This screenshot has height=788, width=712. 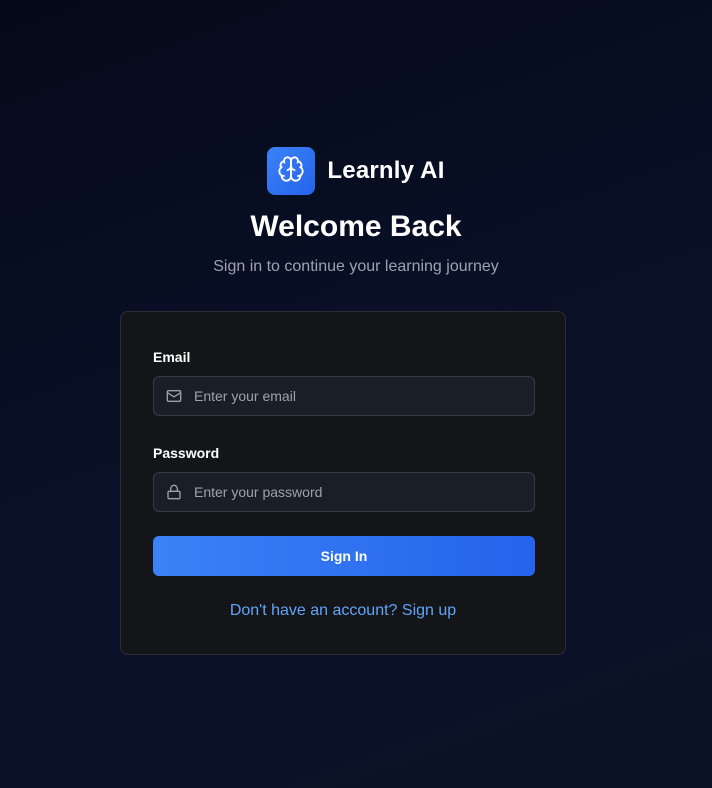 I want to click on brain-icon, so click(x=291, y=171).